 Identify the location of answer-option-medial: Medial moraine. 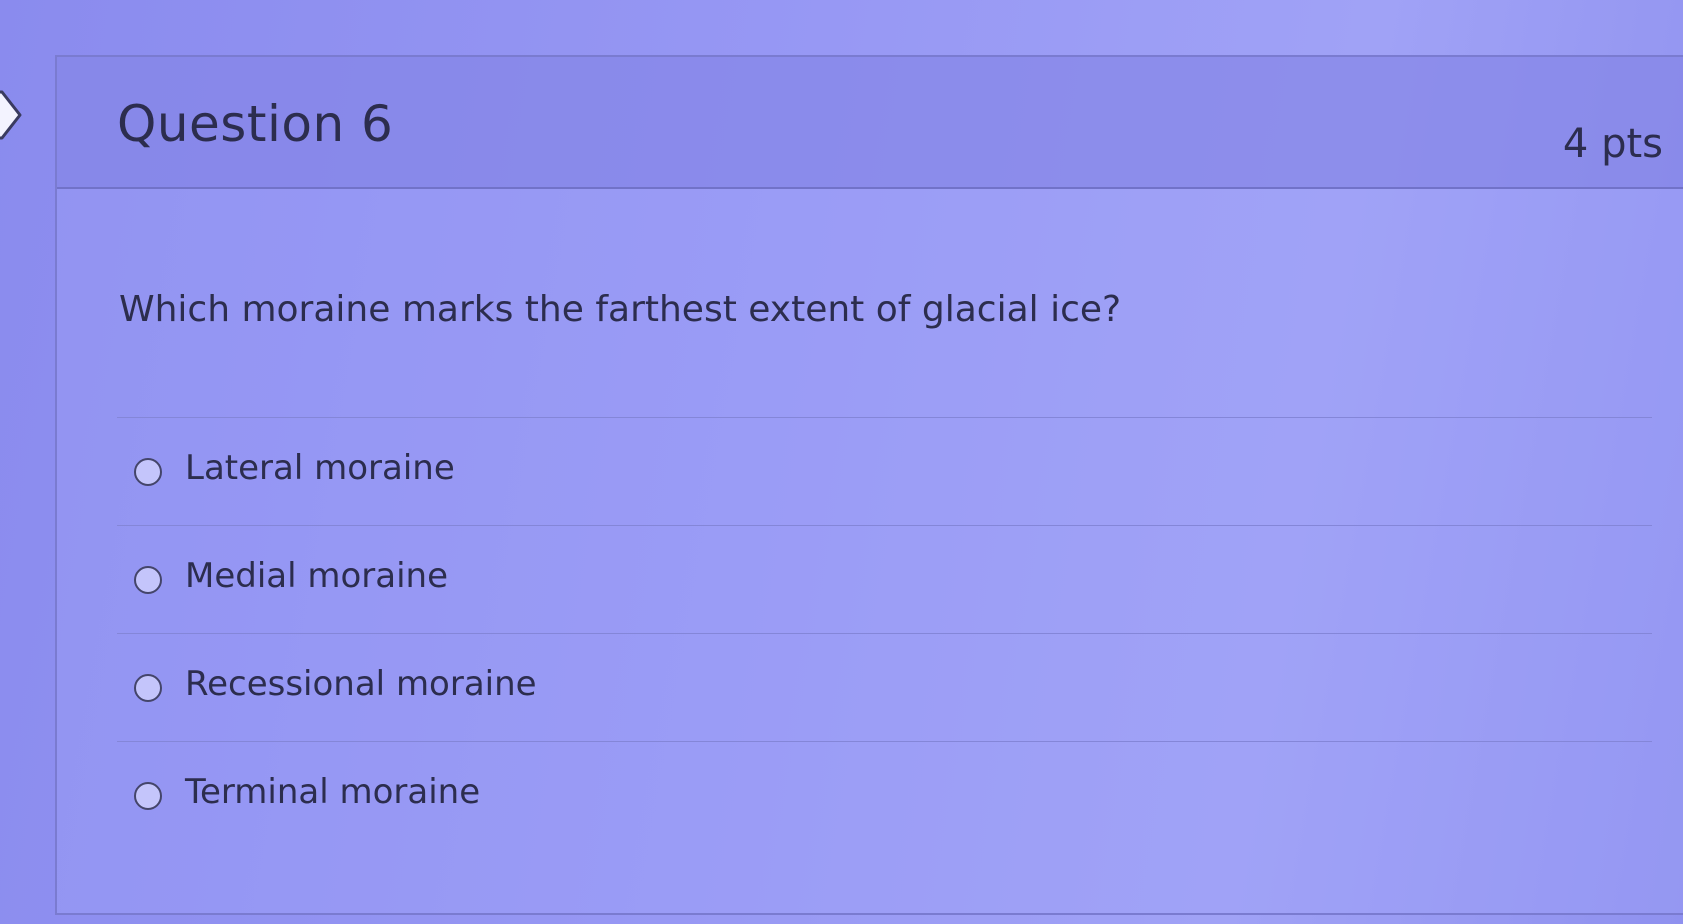
(884, 579).